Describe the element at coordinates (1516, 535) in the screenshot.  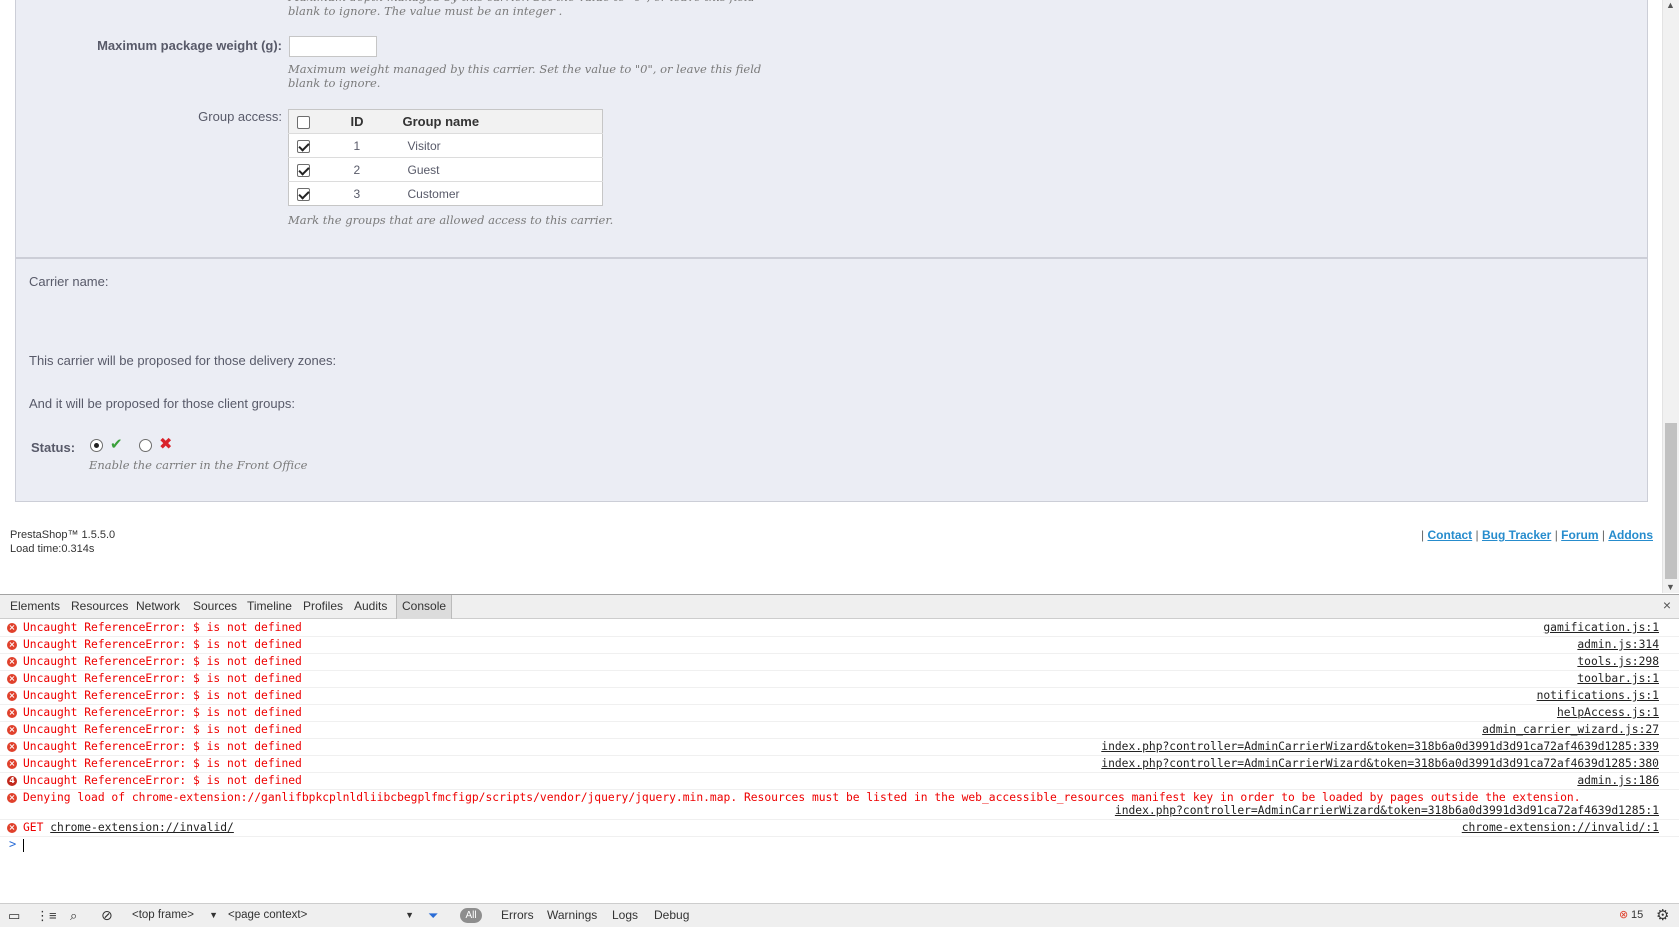
I see `bug-tracker-link: Bug Tracker` at that location.